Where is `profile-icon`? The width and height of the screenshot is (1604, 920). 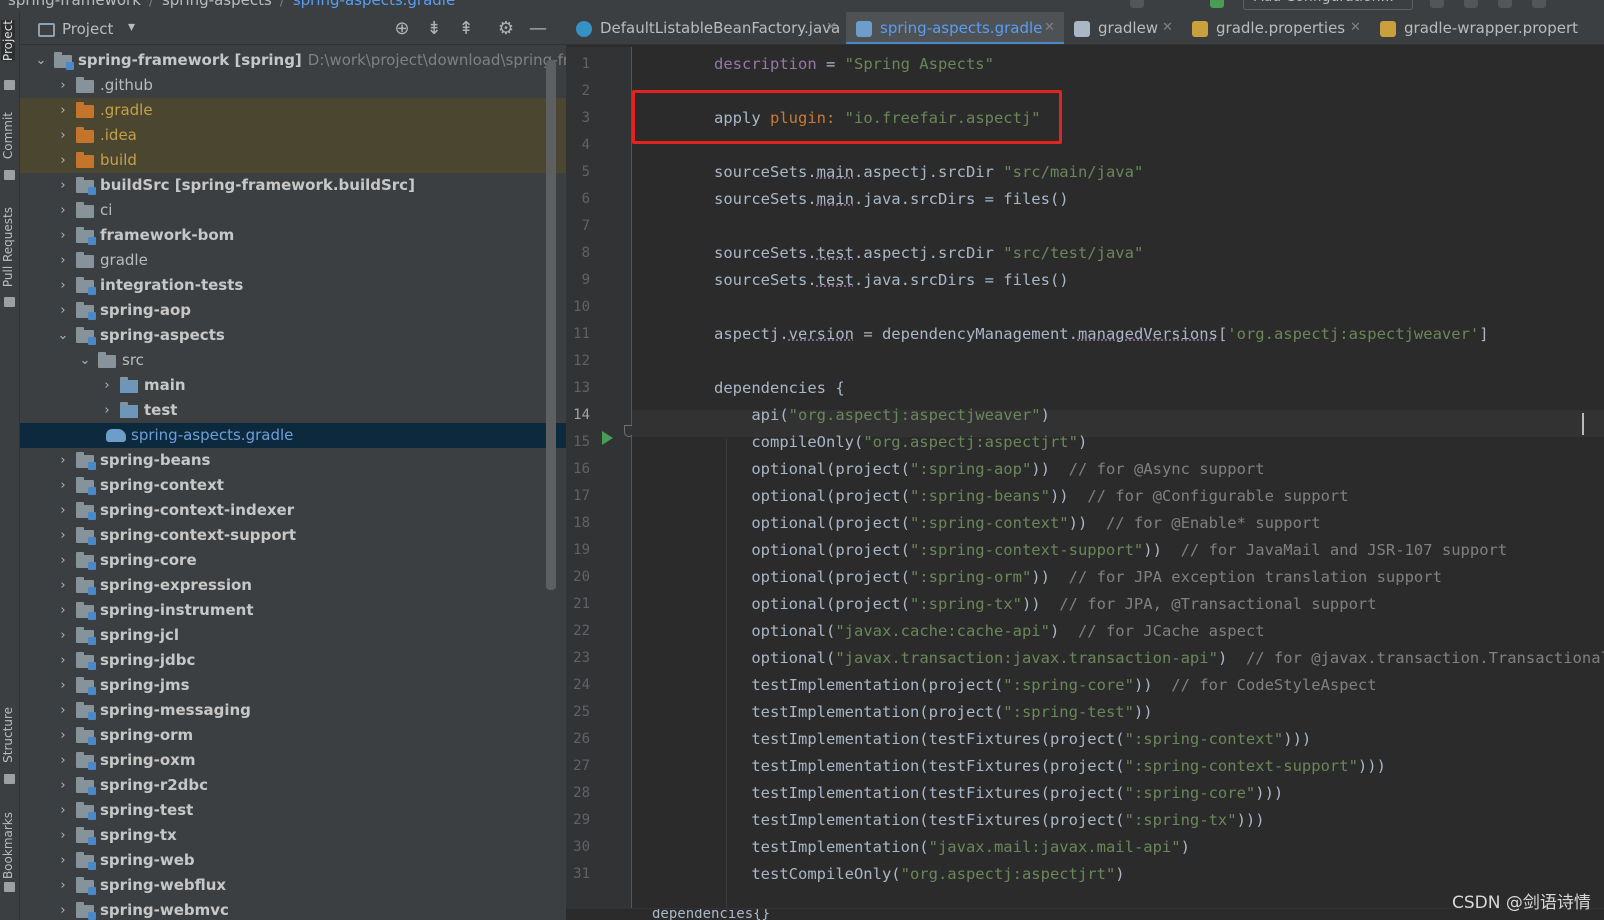 profile-icon is located at coordinates (1539, 4).